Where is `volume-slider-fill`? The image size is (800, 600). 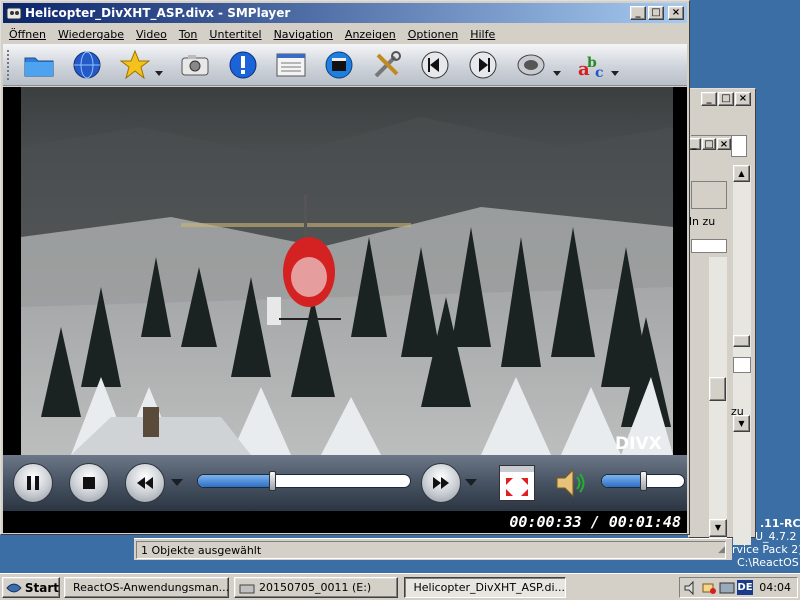 volume-slider-fill is located at coordinates (623, 481).